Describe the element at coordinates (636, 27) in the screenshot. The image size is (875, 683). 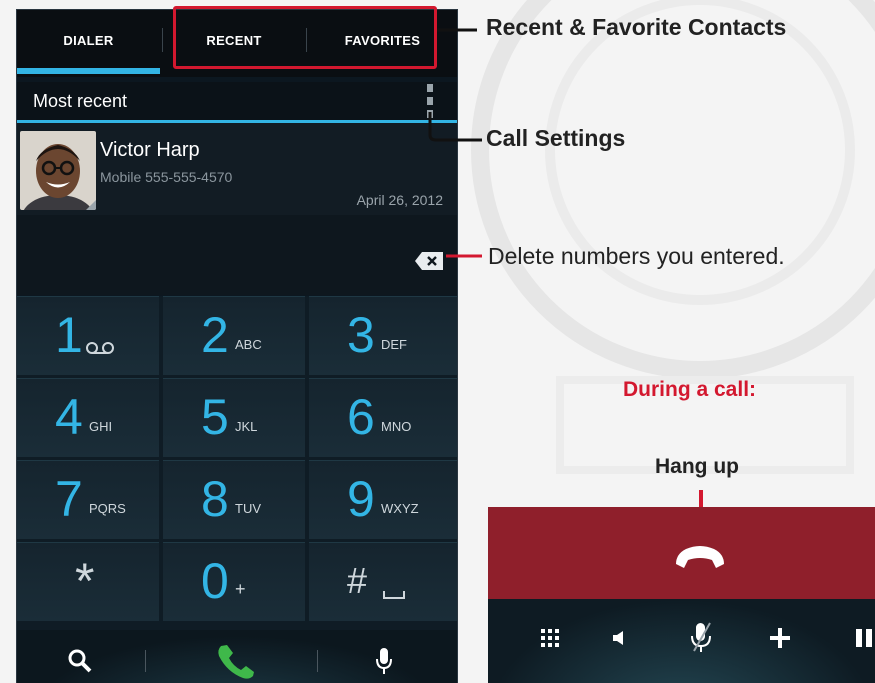
I see `callout-recent-favorites: Recent & Favorite Contacts` at that location.